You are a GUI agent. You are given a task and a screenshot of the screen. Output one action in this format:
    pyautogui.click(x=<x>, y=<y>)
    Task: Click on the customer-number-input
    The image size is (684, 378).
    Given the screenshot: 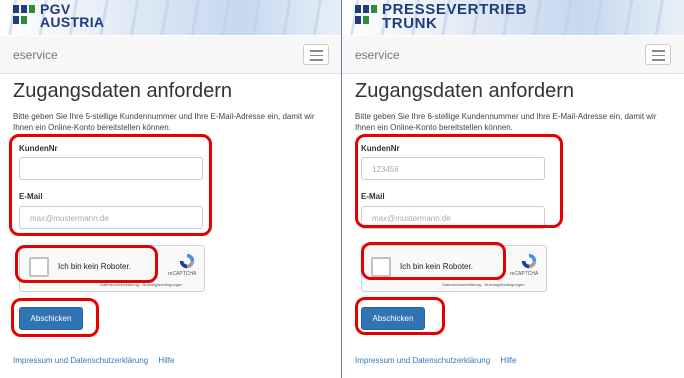 What is the action you would take?
    pyautogui.click(x=111, y=168)
    